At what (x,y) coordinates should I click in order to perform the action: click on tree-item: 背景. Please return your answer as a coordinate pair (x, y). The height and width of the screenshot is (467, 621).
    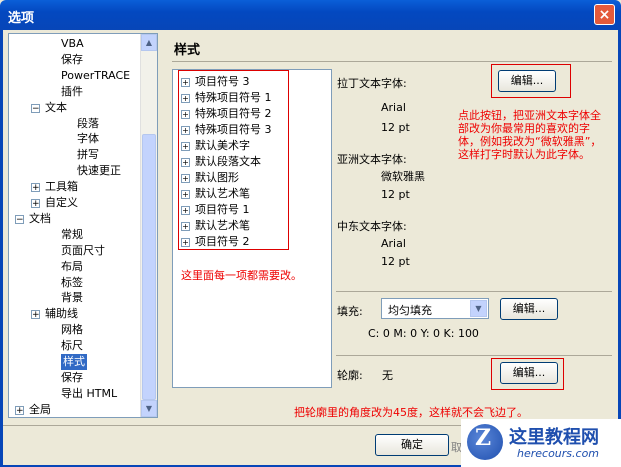
    Looking at the image, I should click on (75, 298).